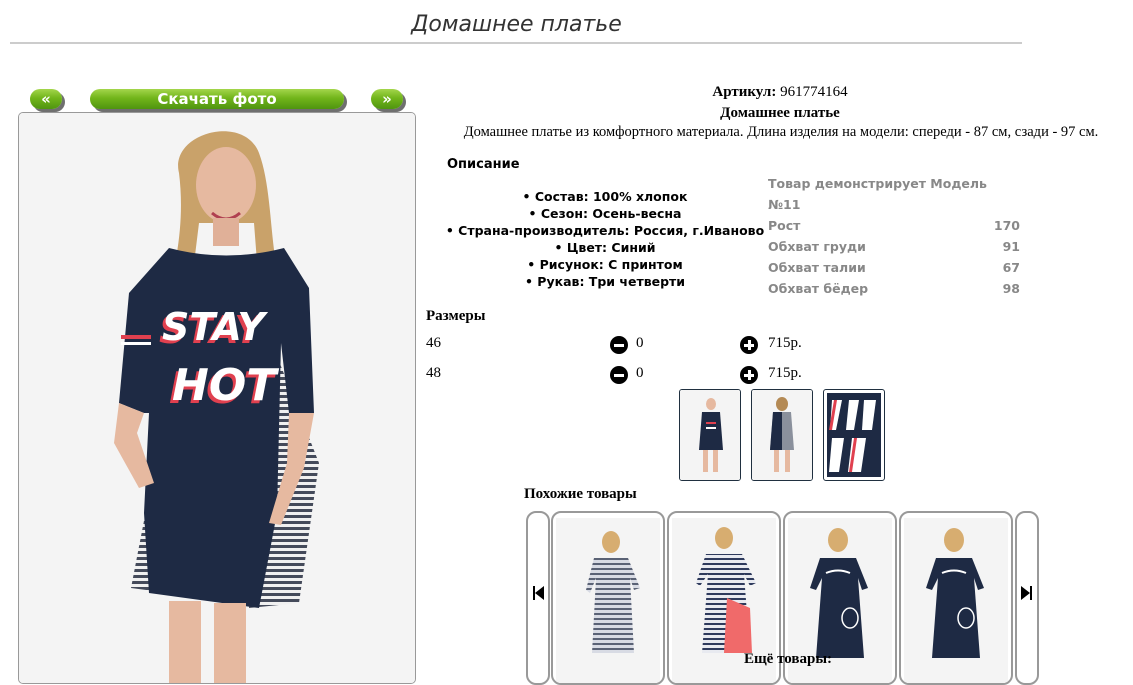 The height and width of the screenshot is (685, 1133). I want to click on carousel-next-button, so click(1027, 598).